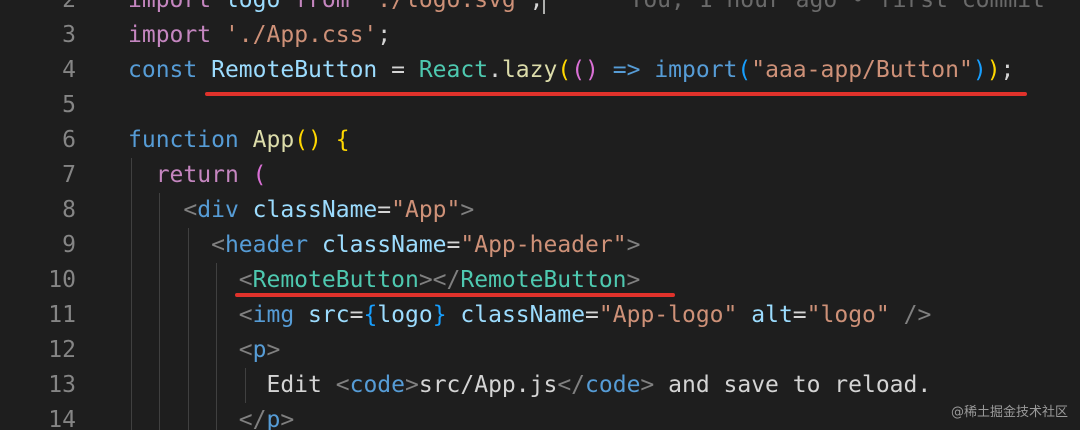 This screenshot has height=430, width=1080. What do you see at coordinates (540, 416) in the screenshot?
I see `code-line: 14 </p>` at bounding box center [540, 416].